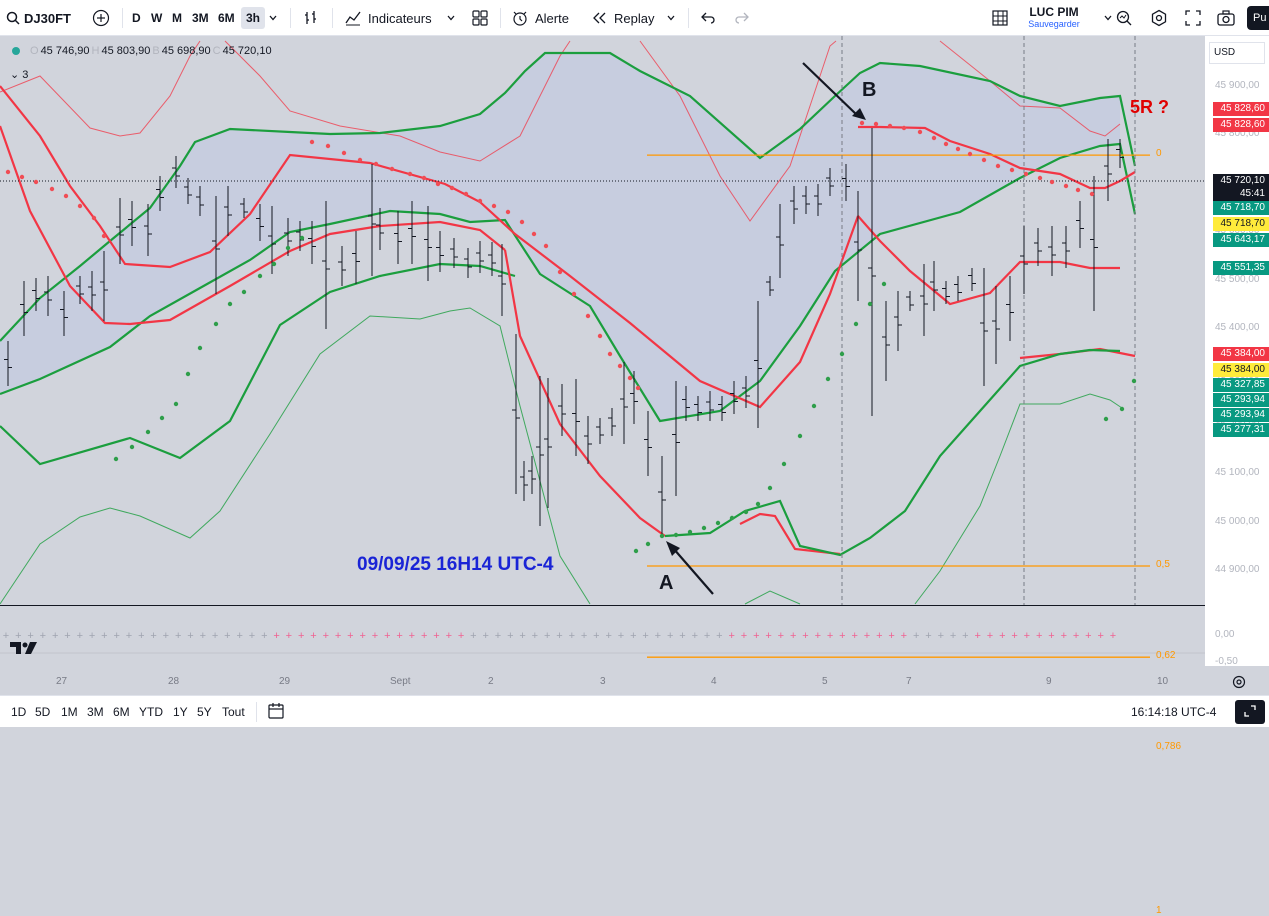 Image resolution: width=1269 pixels, height=916 pixels. What do you see at coordinates (273, 18) in the screenshot?
I see `timeframe-dropdown` at bounding box center [273, 18].